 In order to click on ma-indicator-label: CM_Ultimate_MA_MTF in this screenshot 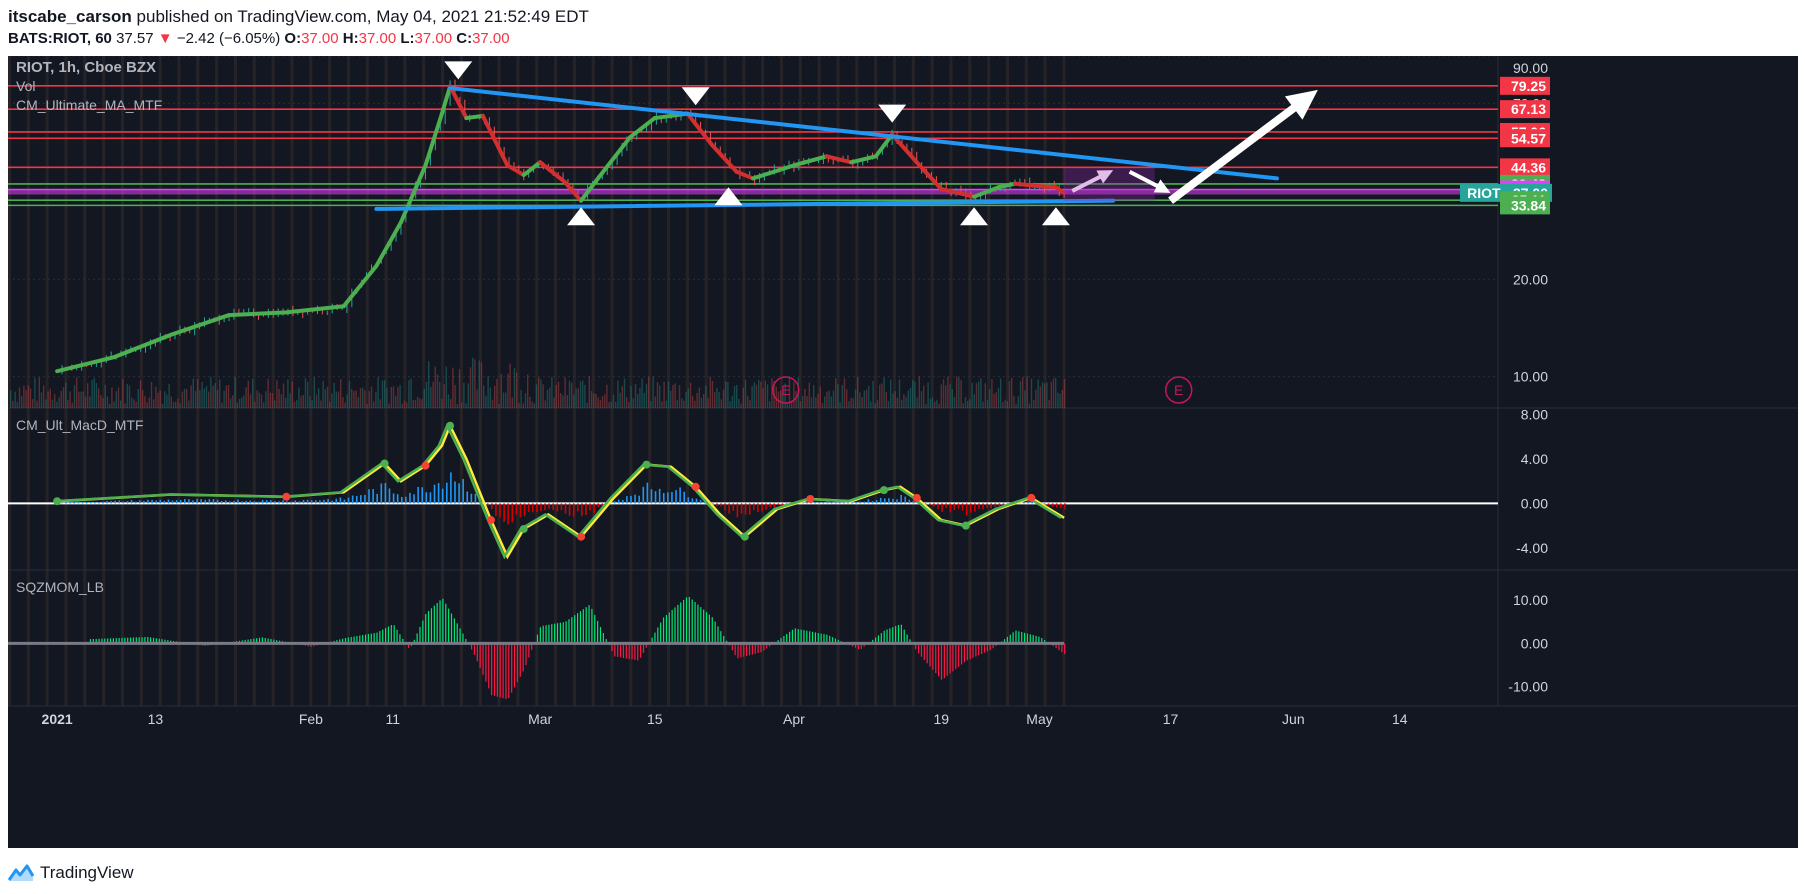, I will do `click(89, 105)`.